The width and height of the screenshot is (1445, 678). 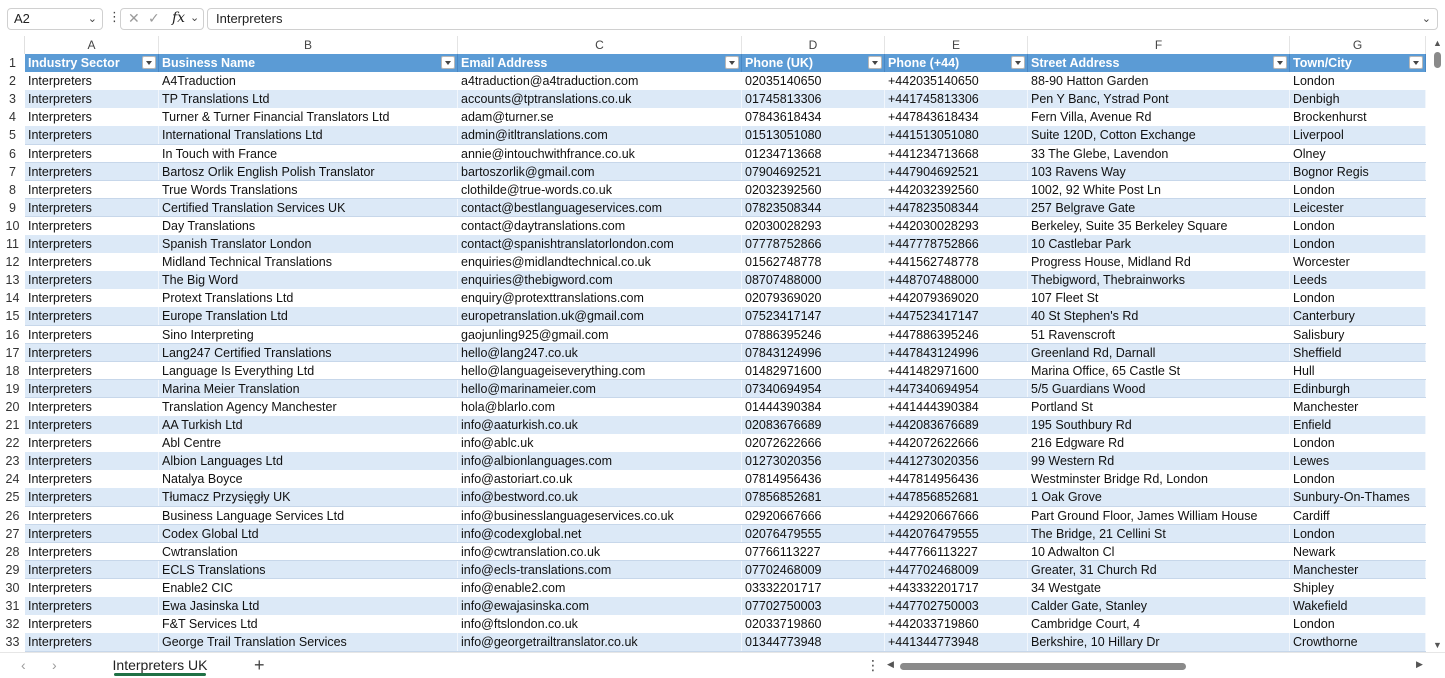 What do you see at coordinates (1159, 352) in the screenshot?
I see `table-cell: Greenland Rd, Darnall` at bounding box center [1159, 352].